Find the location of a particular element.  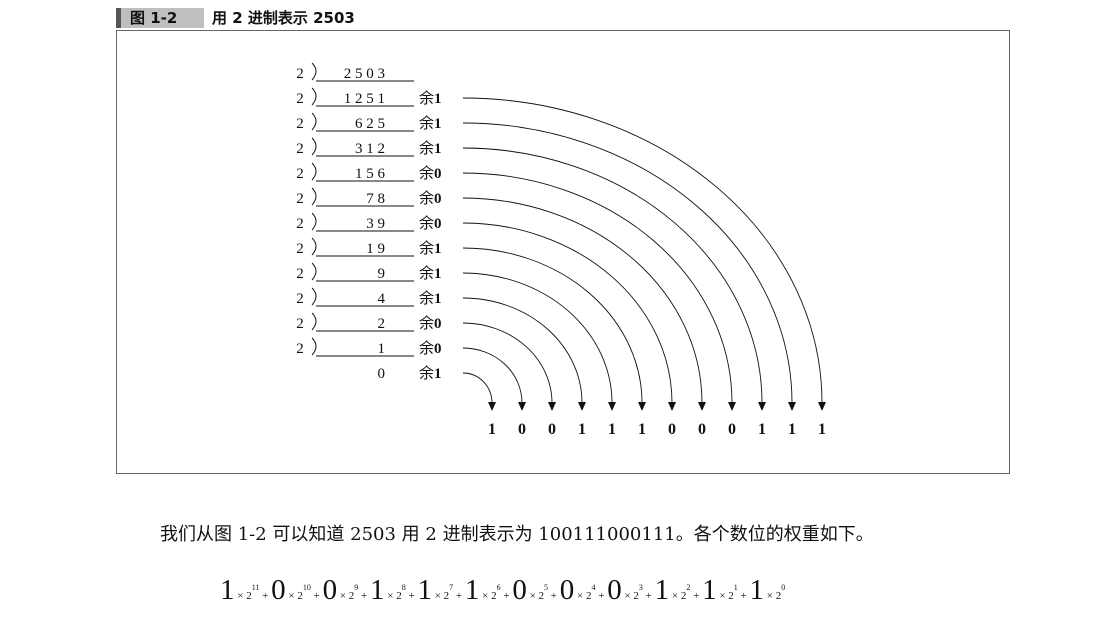

figure-title: 用 2 进制表示 2503 is located at coordinates (283, 18).